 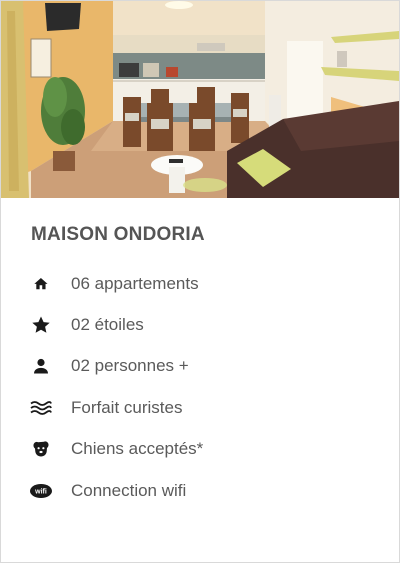 What do you see at coordinates (41, 284) in the screenshot?
I see `home-icon` at bounding box center [41, 284].